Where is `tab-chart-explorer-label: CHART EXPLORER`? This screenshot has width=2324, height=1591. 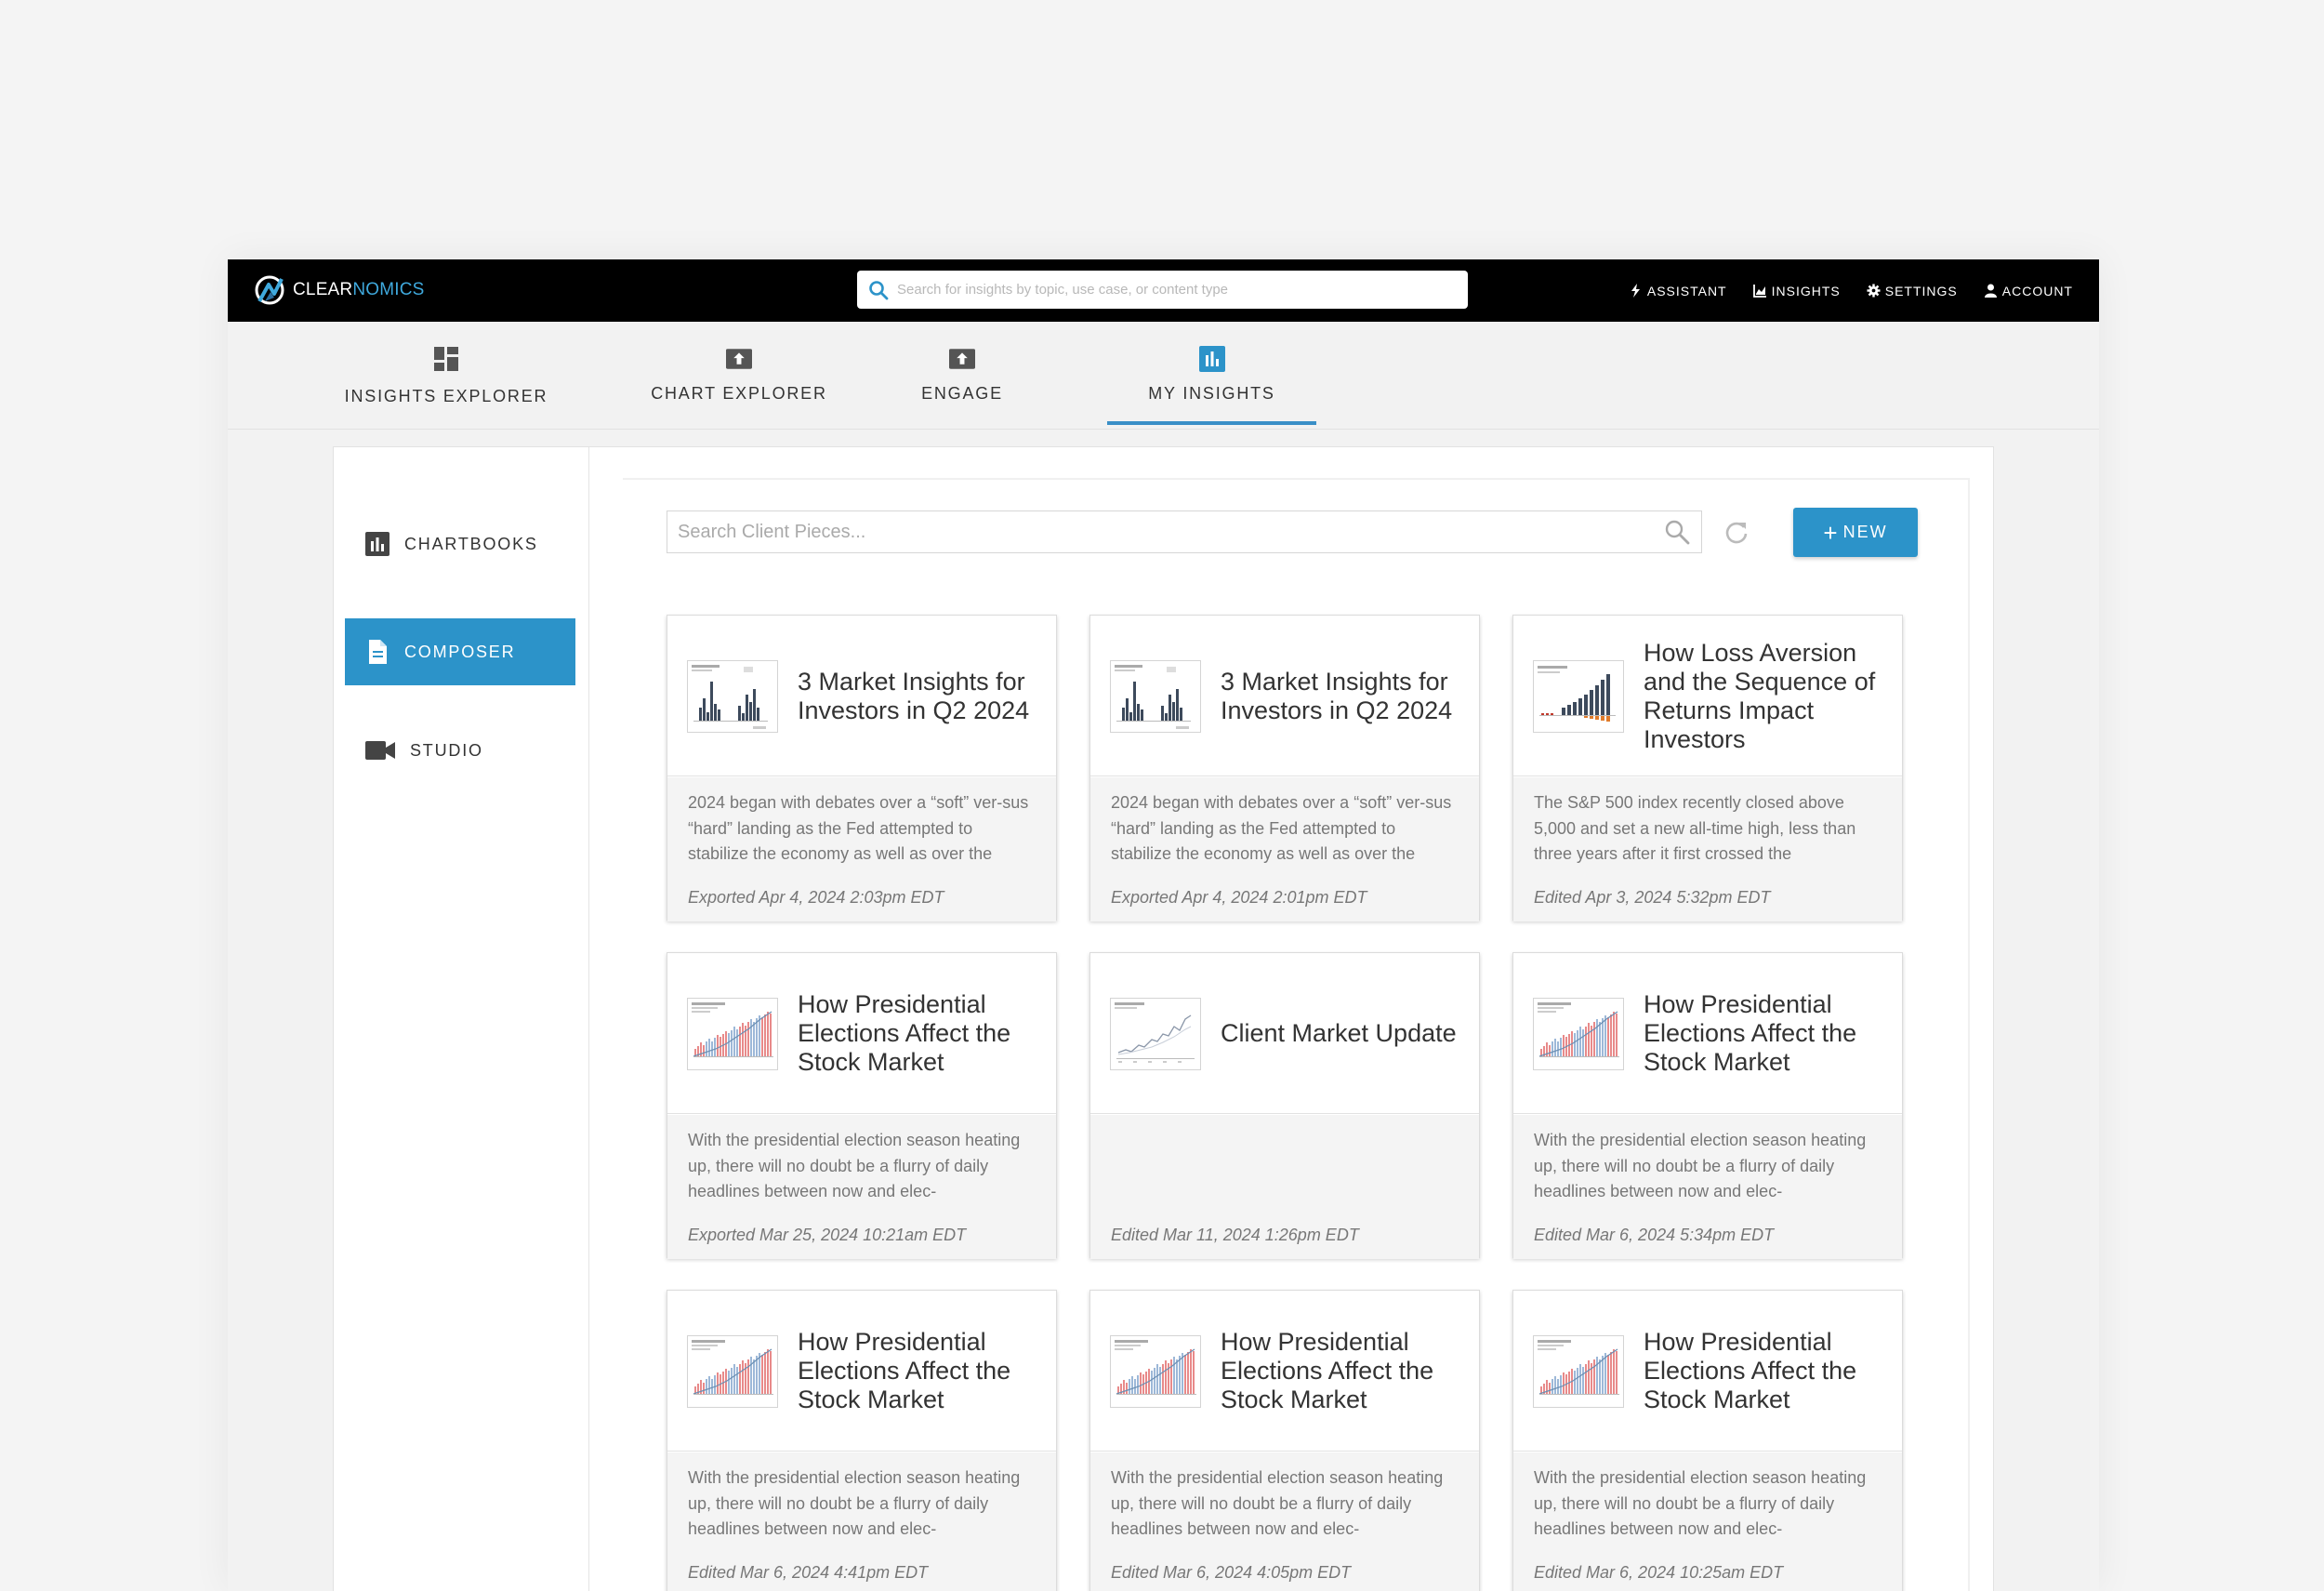
tab-chart-explorer-label: CHART EXPLORER is located at coordinates (739, 393).